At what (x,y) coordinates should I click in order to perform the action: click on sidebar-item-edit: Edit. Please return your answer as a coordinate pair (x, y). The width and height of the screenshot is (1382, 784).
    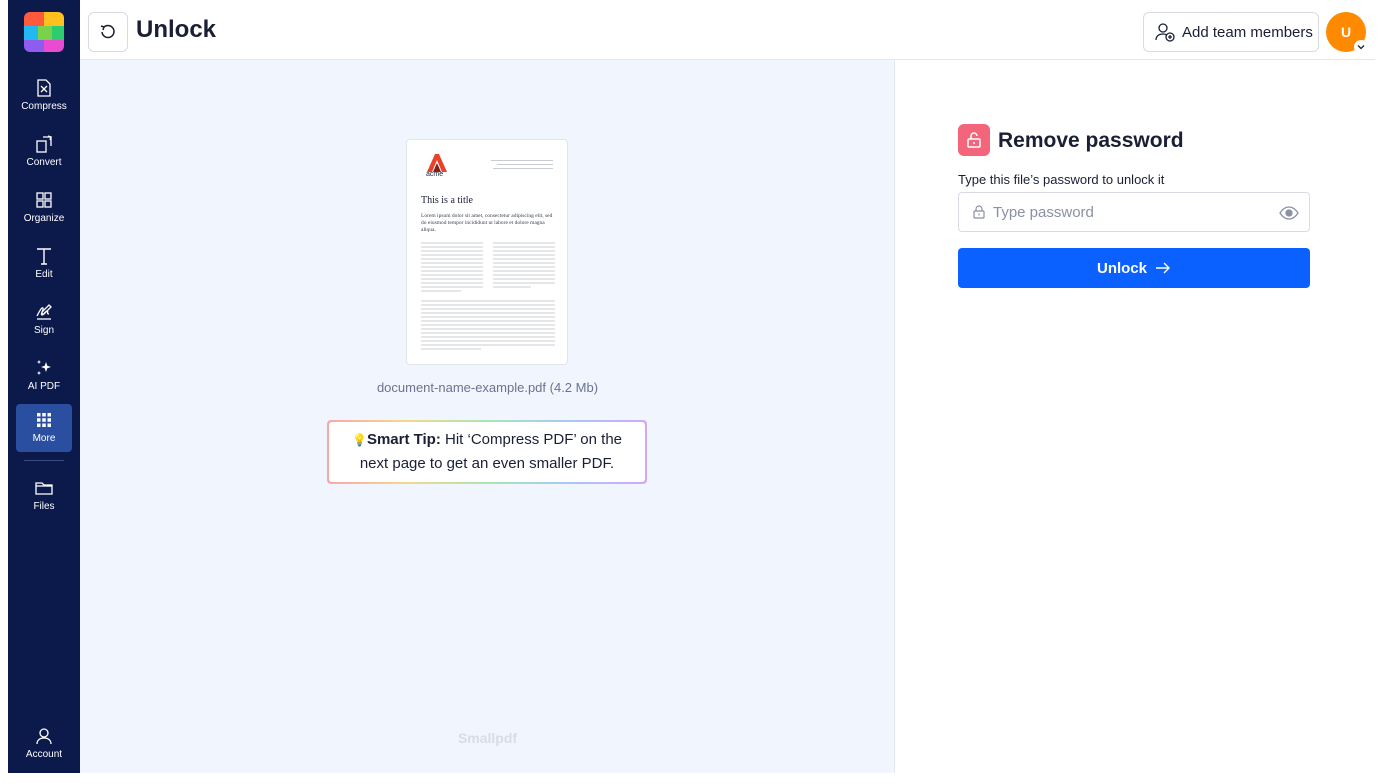
    Looking at the image, I should click on (44, 265).